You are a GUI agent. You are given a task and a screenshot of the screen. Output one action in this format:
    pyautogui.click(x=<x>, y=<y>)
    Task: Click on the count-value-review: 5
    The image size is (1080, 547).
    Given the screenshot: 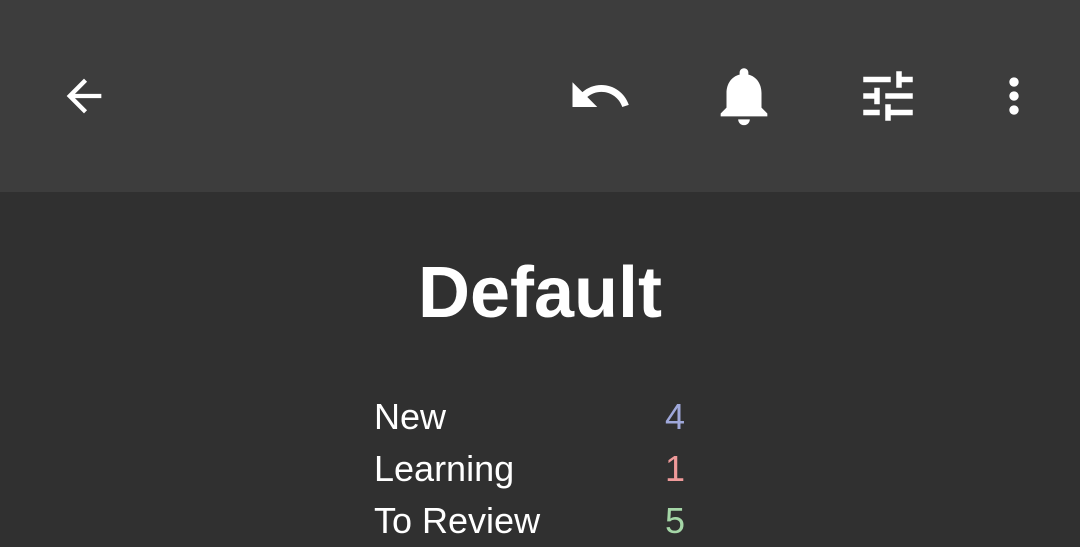 What is the action you would take?
    pyautogui.click(x=675, y=520)
    